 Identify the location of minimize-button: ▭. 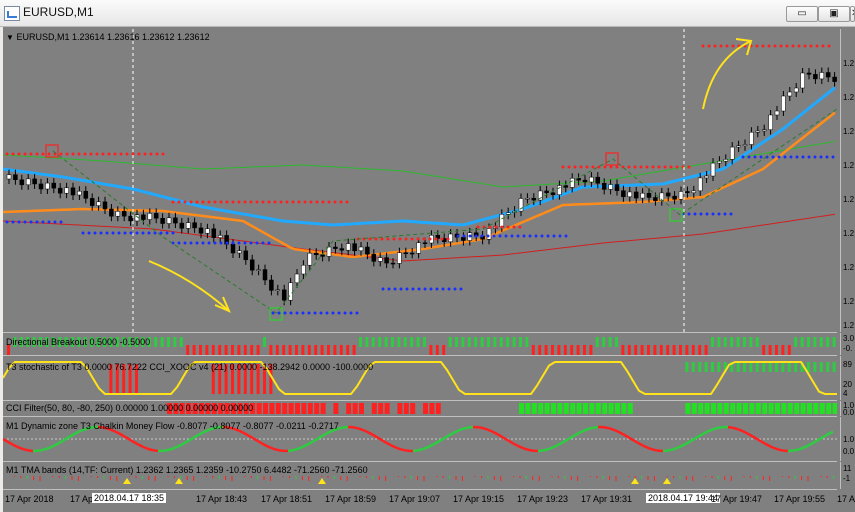
(802, 14).